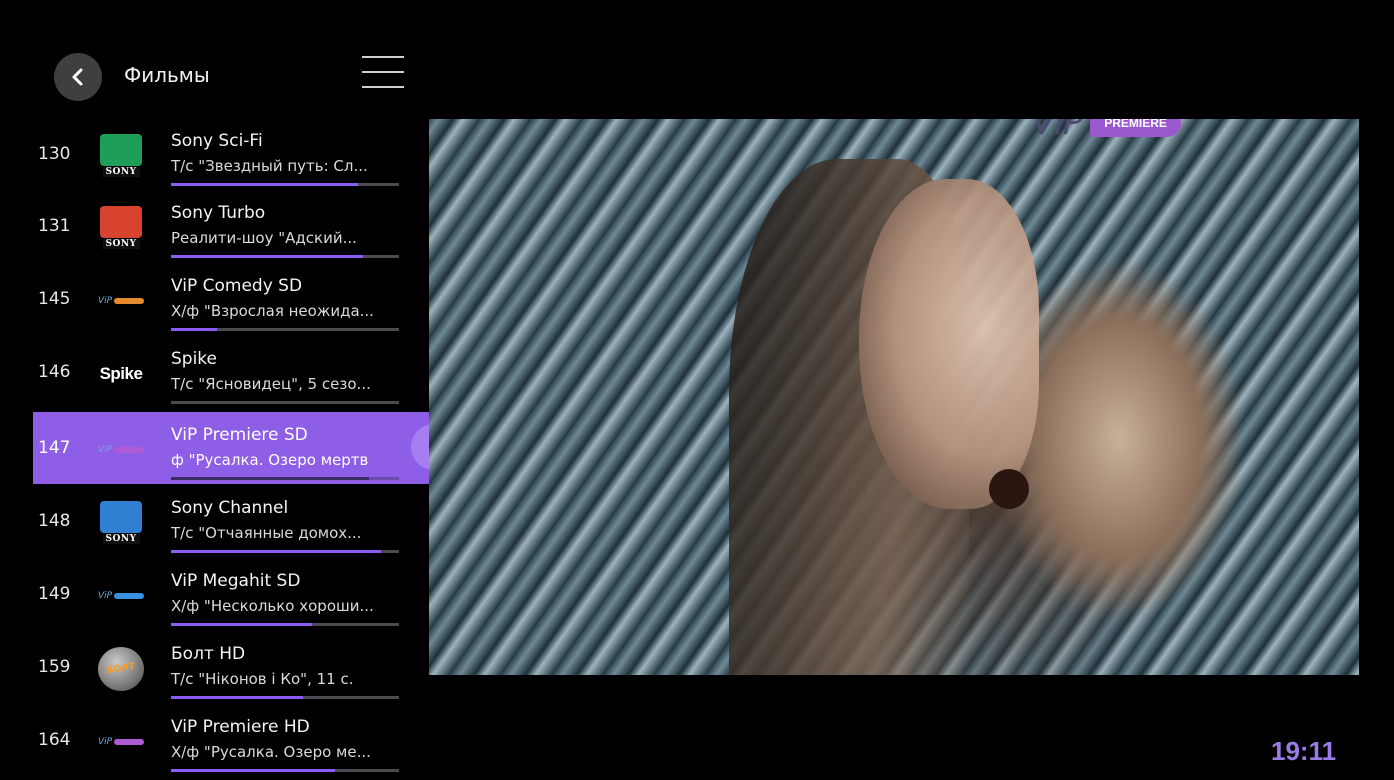 Image resolution: width=1394 pixels, height=780 pixels. What do you see at coordinates (270, 460) in the screenshot?
I see `program-title: ф "Русалка. Озеро мертв` at bounding box center [270, 460].